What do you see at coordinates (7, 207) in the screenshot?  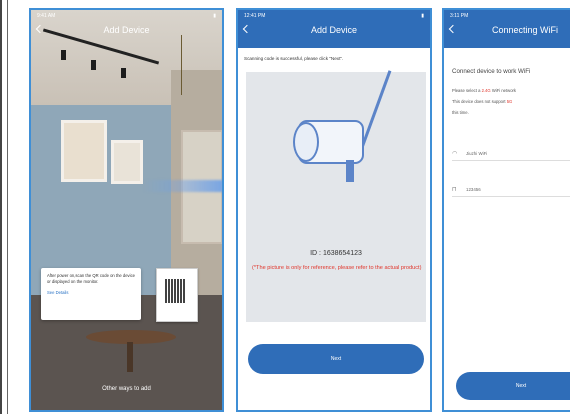 I see `frame-border-inner` at bounding box center [7, 207].